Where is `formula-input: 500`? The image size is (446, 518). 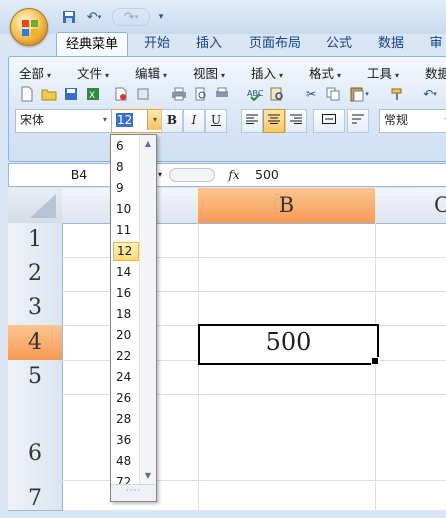
formula-input: 500 is located at coordinates (267, 175).